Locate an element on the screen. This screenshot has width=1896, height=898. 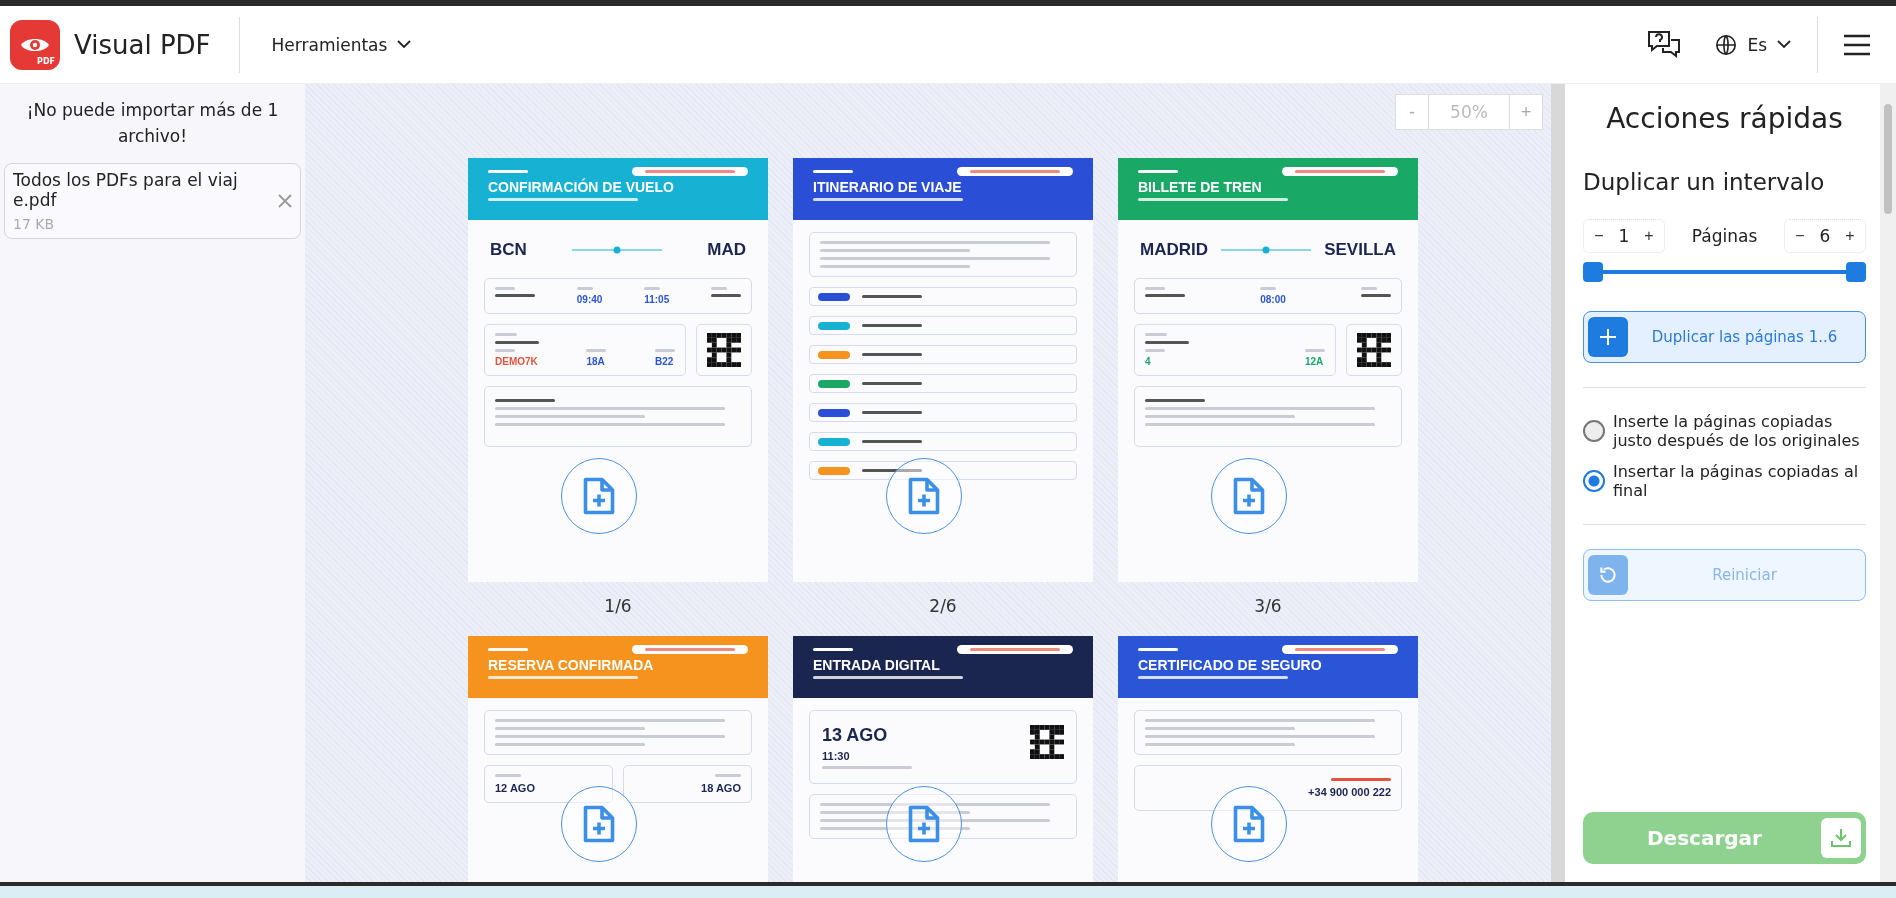
field-value: DEMO7K is located at coordinates (516, 361).